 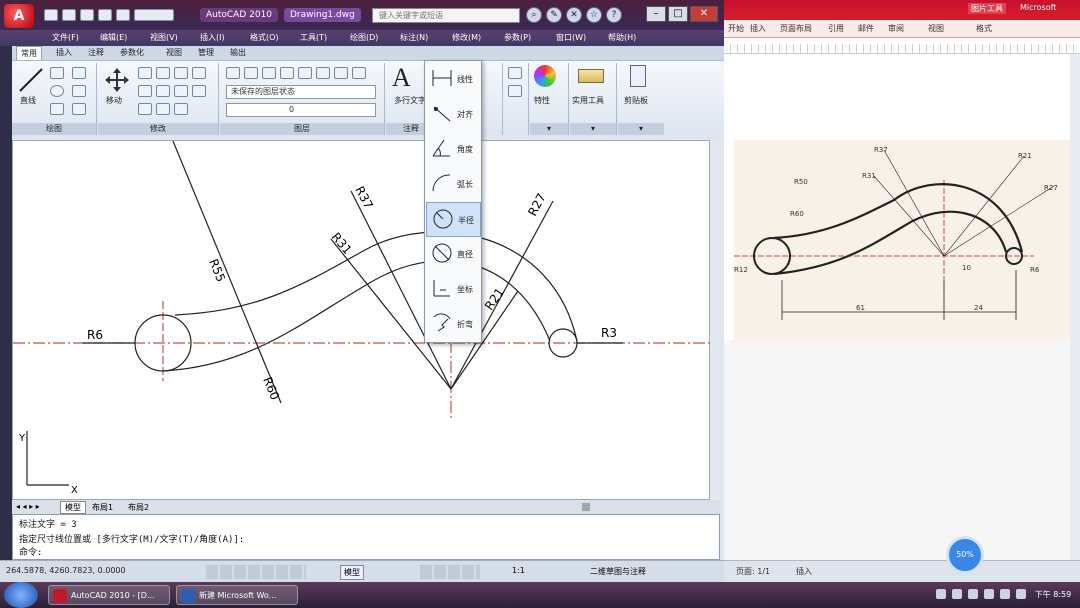 I want to click on redo-icon, so click(x=123, y=15).